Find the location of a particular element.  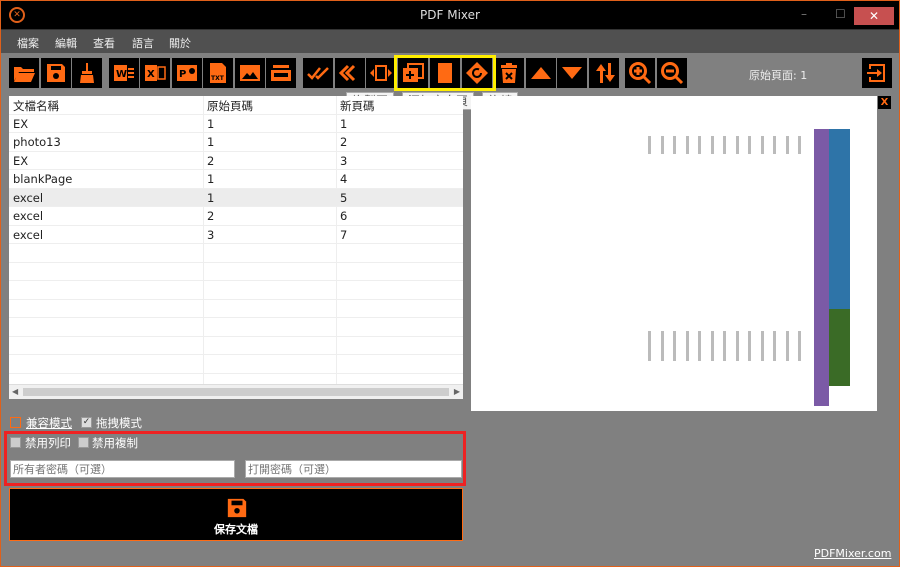

move-down-icon is located at coordinates (572, 73).